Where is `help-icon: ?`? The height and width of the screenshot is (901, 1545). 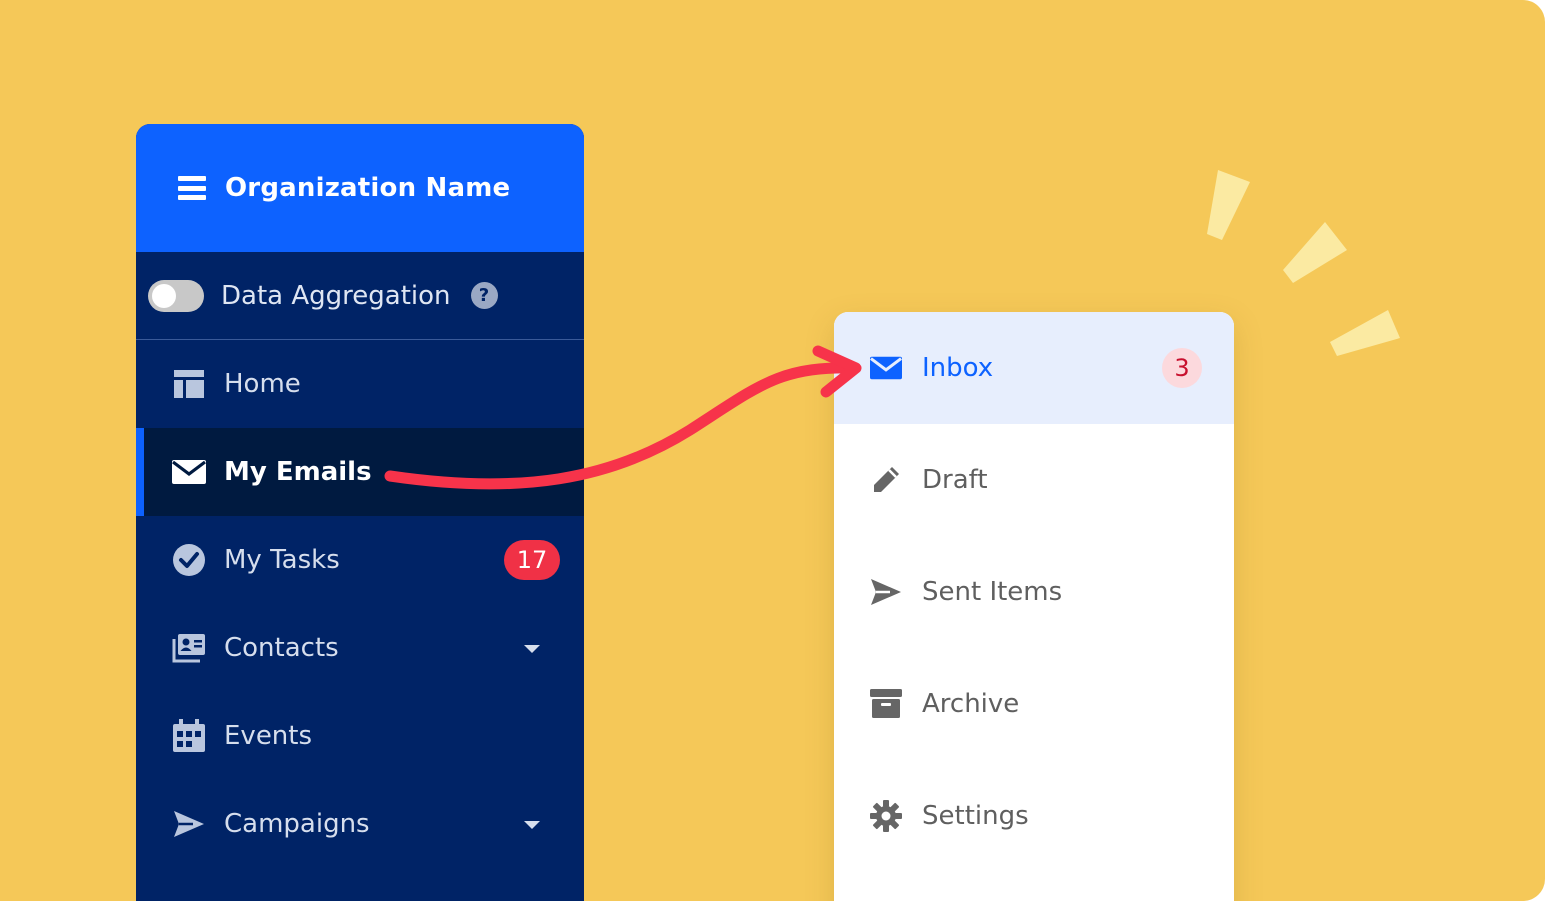 help-icon: ? is located at coordinates (484, 295).